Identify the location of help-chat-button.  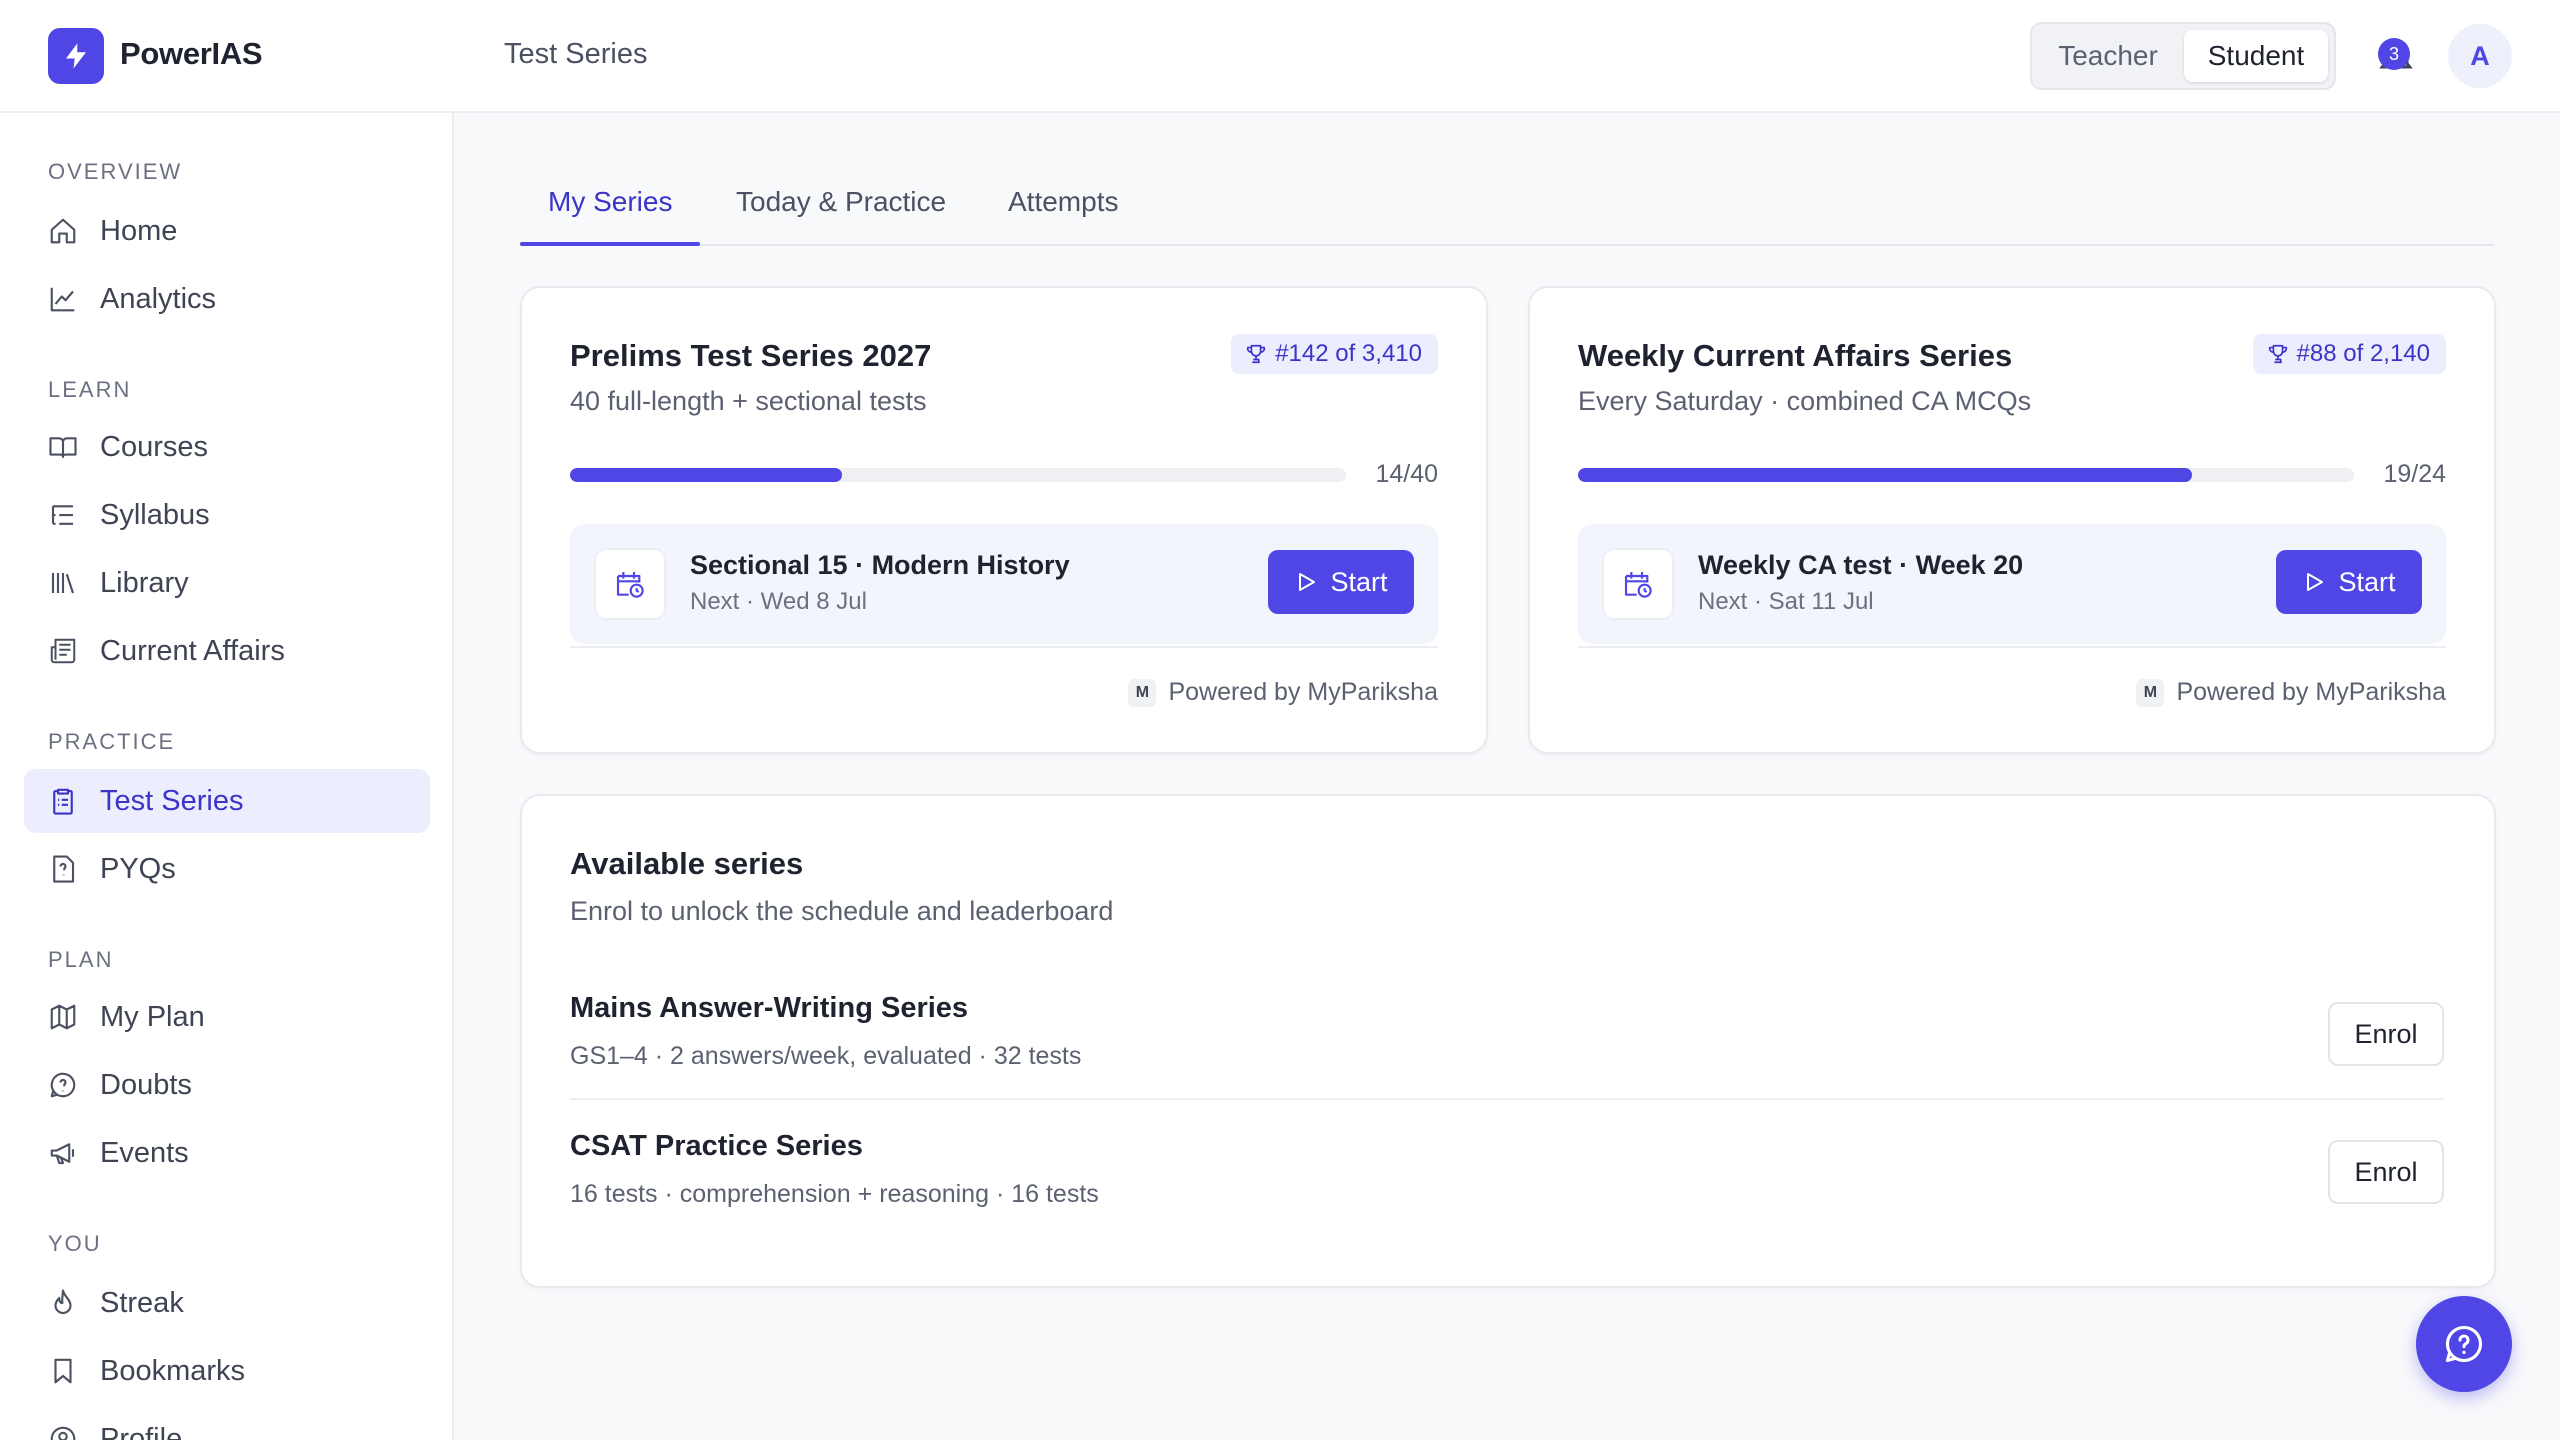
(2464, 1344).